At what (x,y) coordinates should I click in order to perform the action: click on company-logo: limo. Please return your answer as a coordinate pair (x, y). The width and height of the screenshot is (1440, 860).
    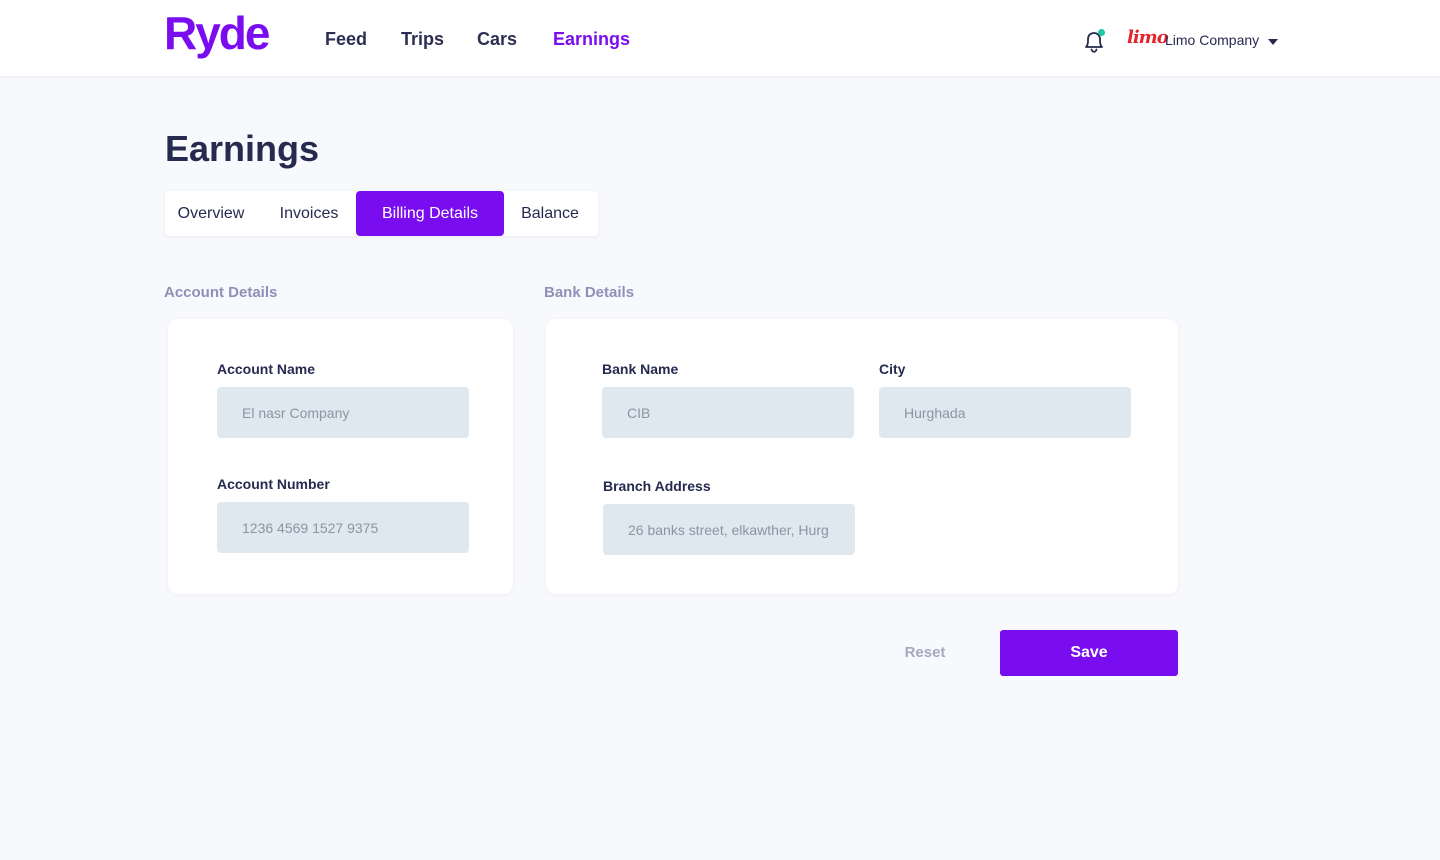
    Looking at the image, I should click on (1148, 37).